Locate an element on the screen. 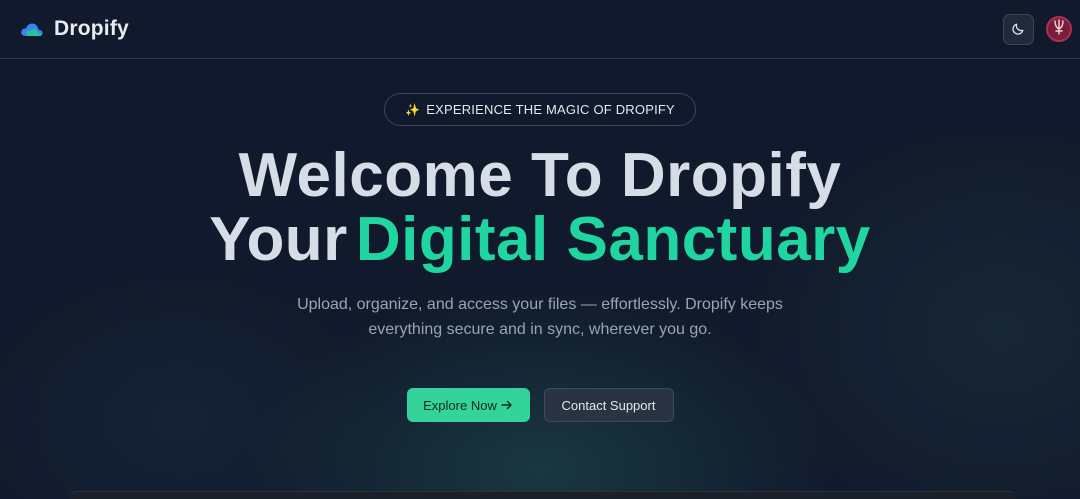 The width and height of the screenshot is (1080, 499). contact-support-label: Contact Support is located at coordinates (608, 405).